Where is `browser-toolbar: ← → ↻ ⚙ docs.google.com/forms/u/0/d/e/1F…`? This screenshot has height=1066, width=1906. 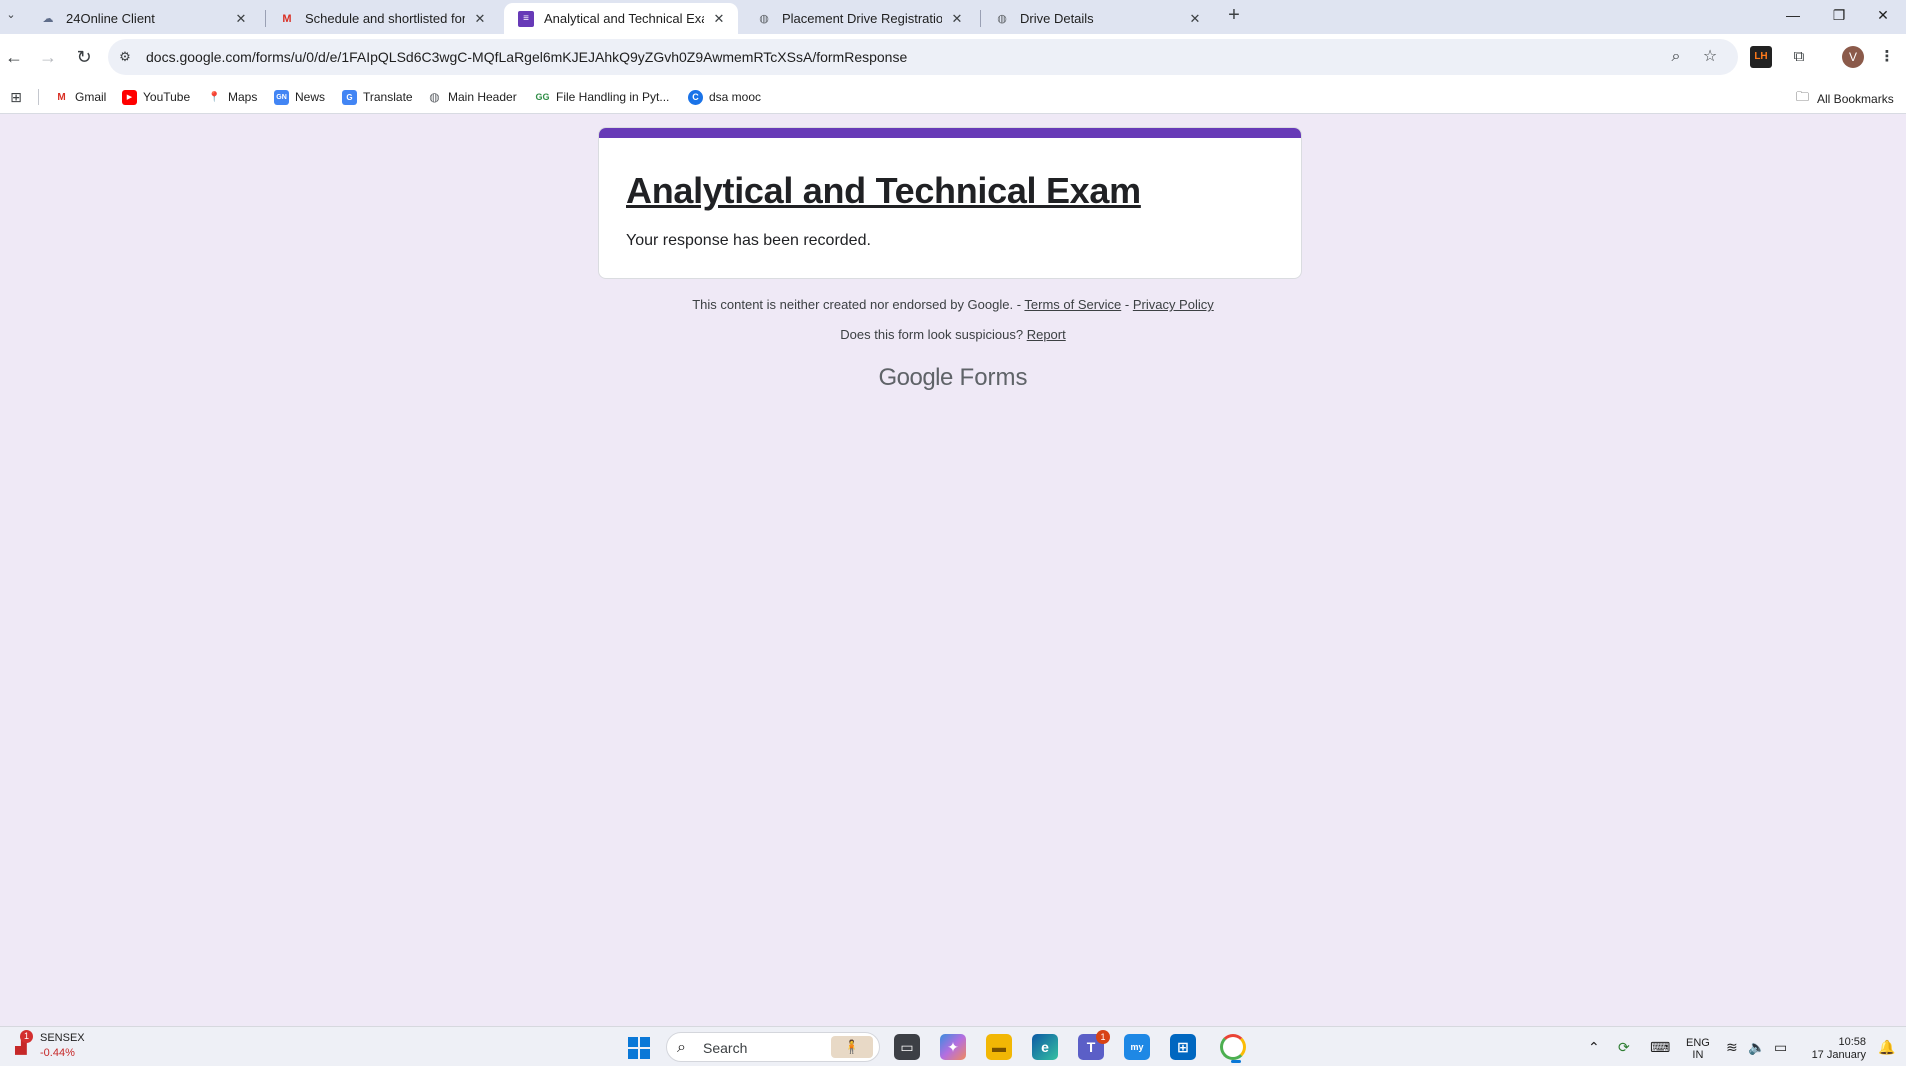 browser-toolbar: ← → ↻ ⚙ docs.google.com/forms/u/0/d/e/1F… is located at coordinates (953, 57).